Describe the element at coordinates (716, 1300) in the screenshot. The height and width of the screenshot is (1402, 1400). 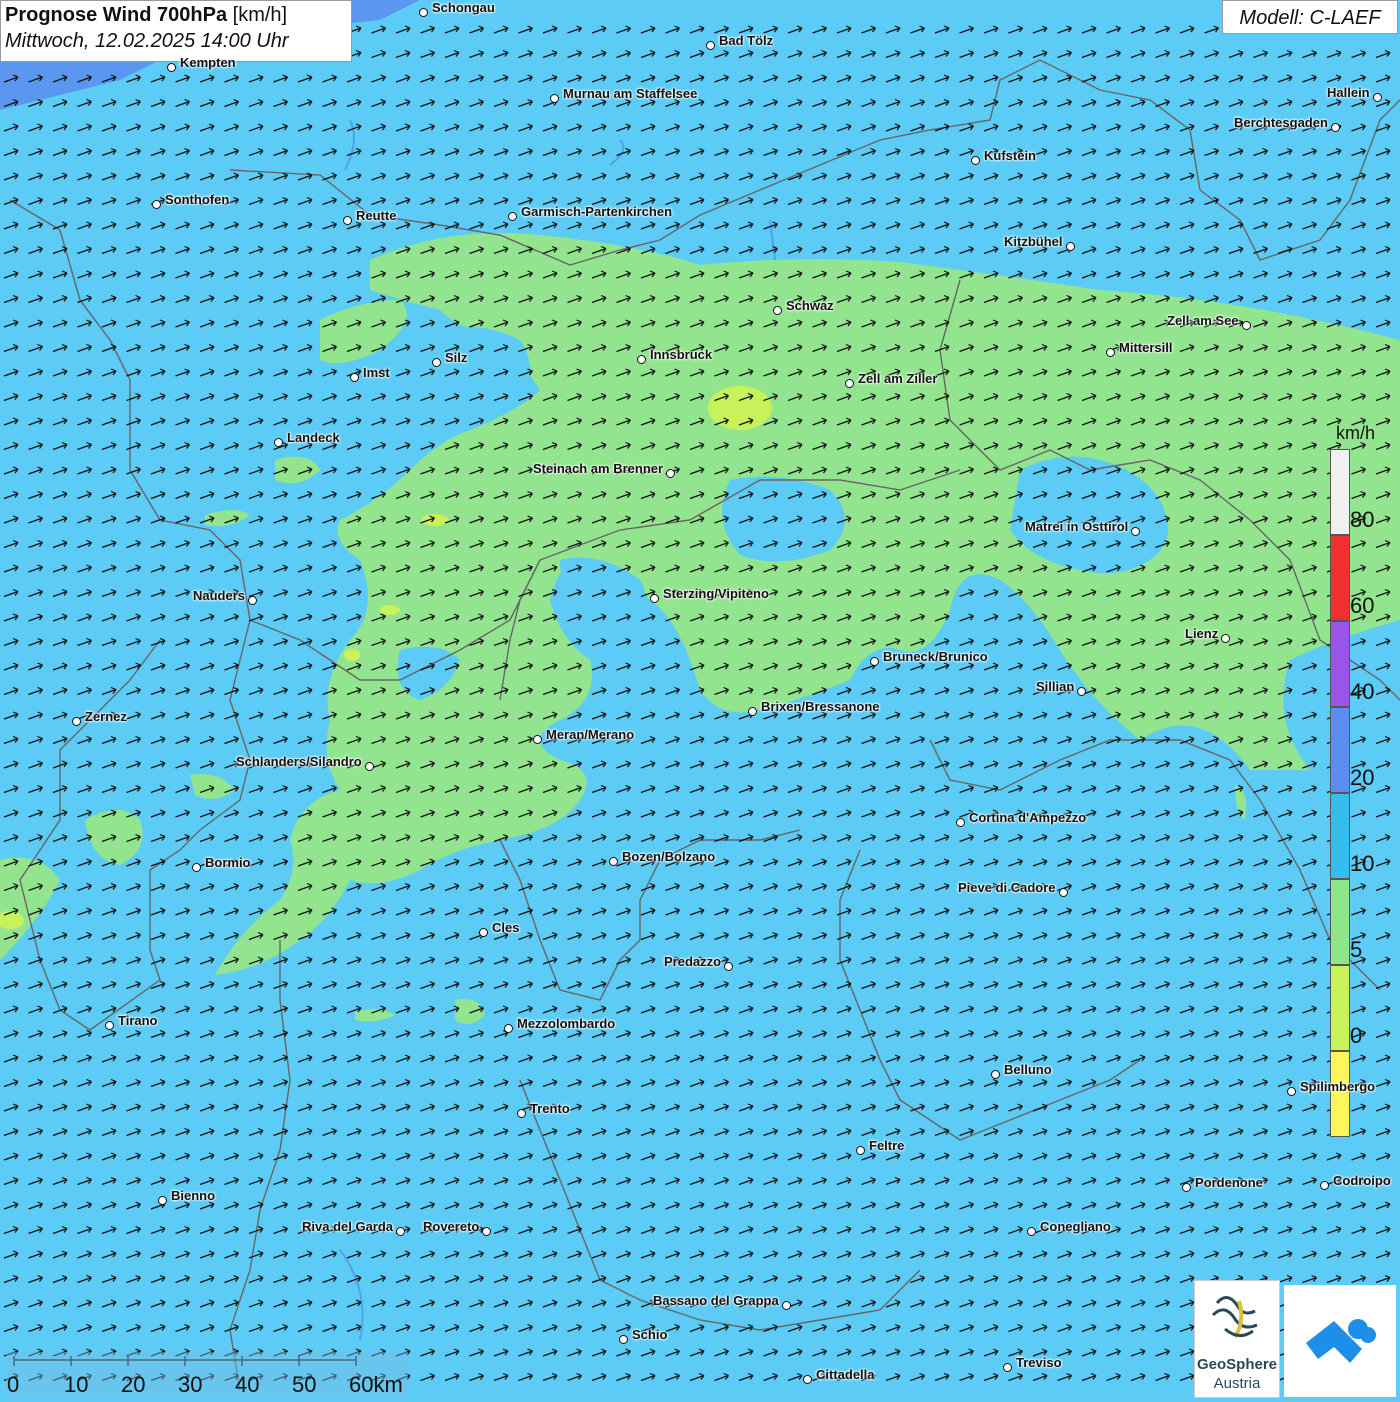
I see `city-label: Bassano del Grappa` at that location.